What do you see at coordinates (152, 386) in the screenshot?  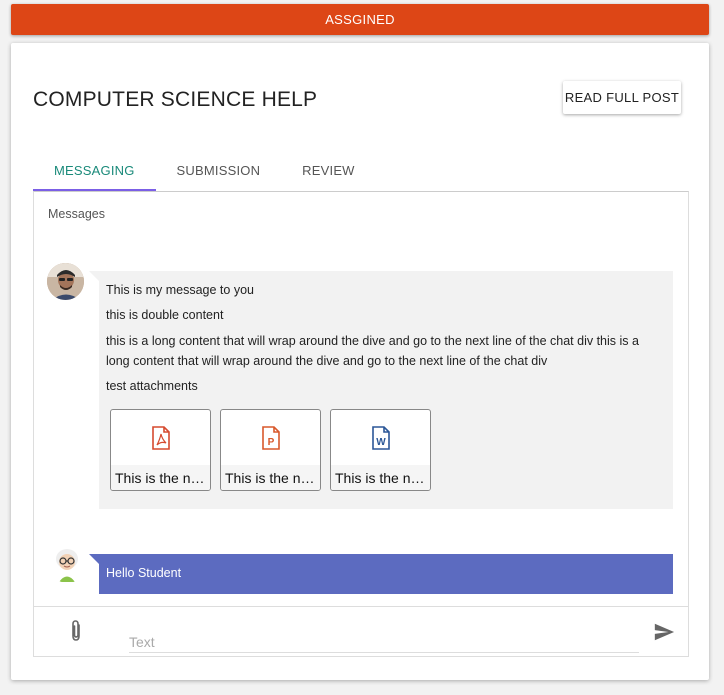 I see `message-text: test attachments` at bounding box center [152, 386].